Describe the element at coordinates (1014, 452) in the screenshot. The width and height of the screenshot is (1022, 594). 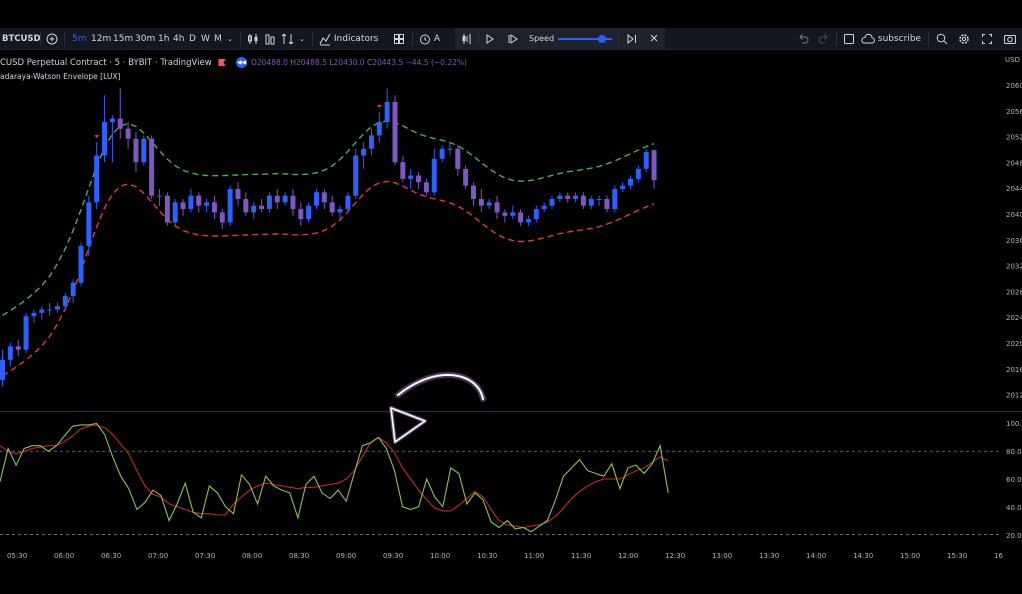
I see `oscillator-tick-label: 80.0` at that location.